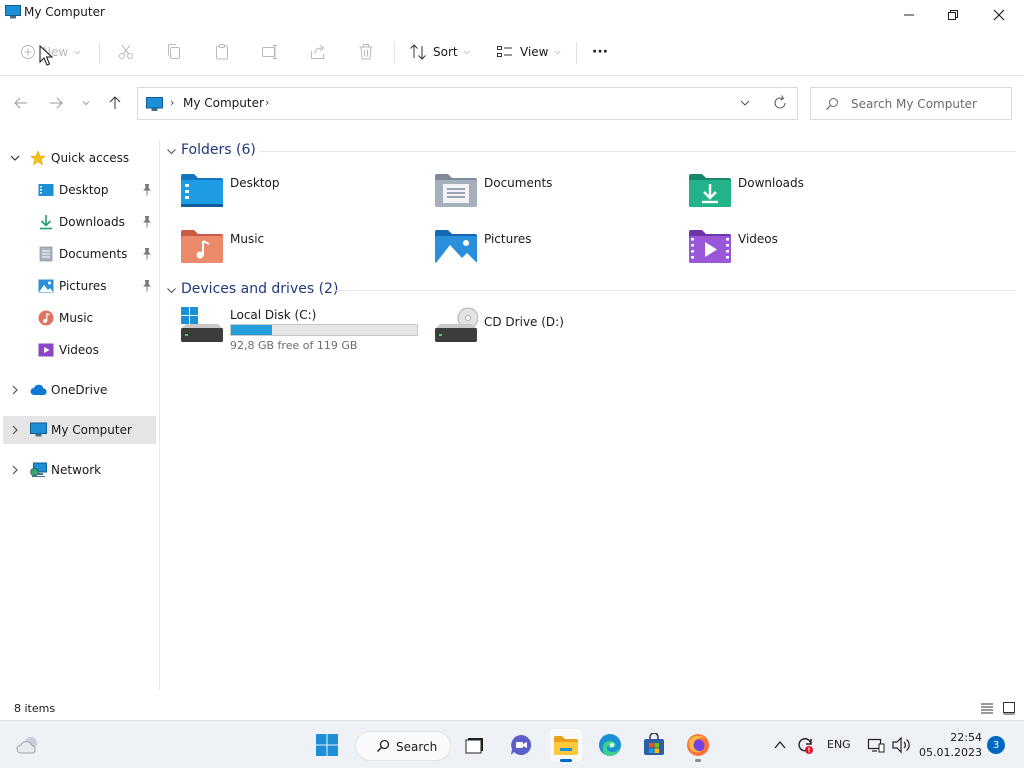  Describe the element at coordinates (91, 430) in the screenshot. I see `sidebar-item-label: My Computer` at that location.